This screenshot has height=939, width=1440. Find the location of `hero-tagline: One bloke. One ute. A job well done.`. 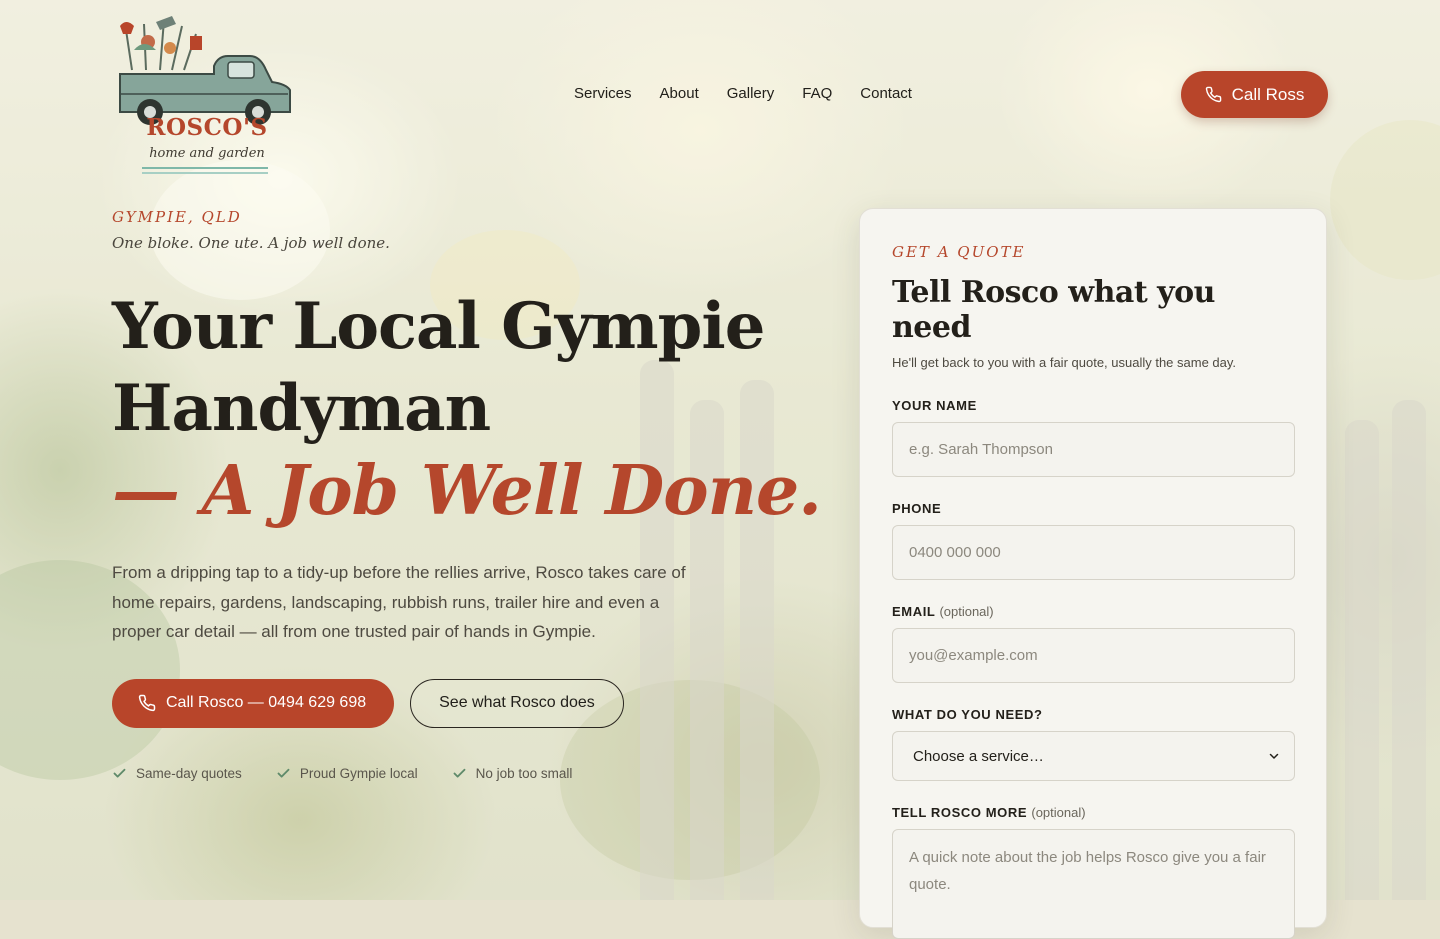

hero-tagline: One bloke. One ute. A job well done. is located at coordinates (251, 243).